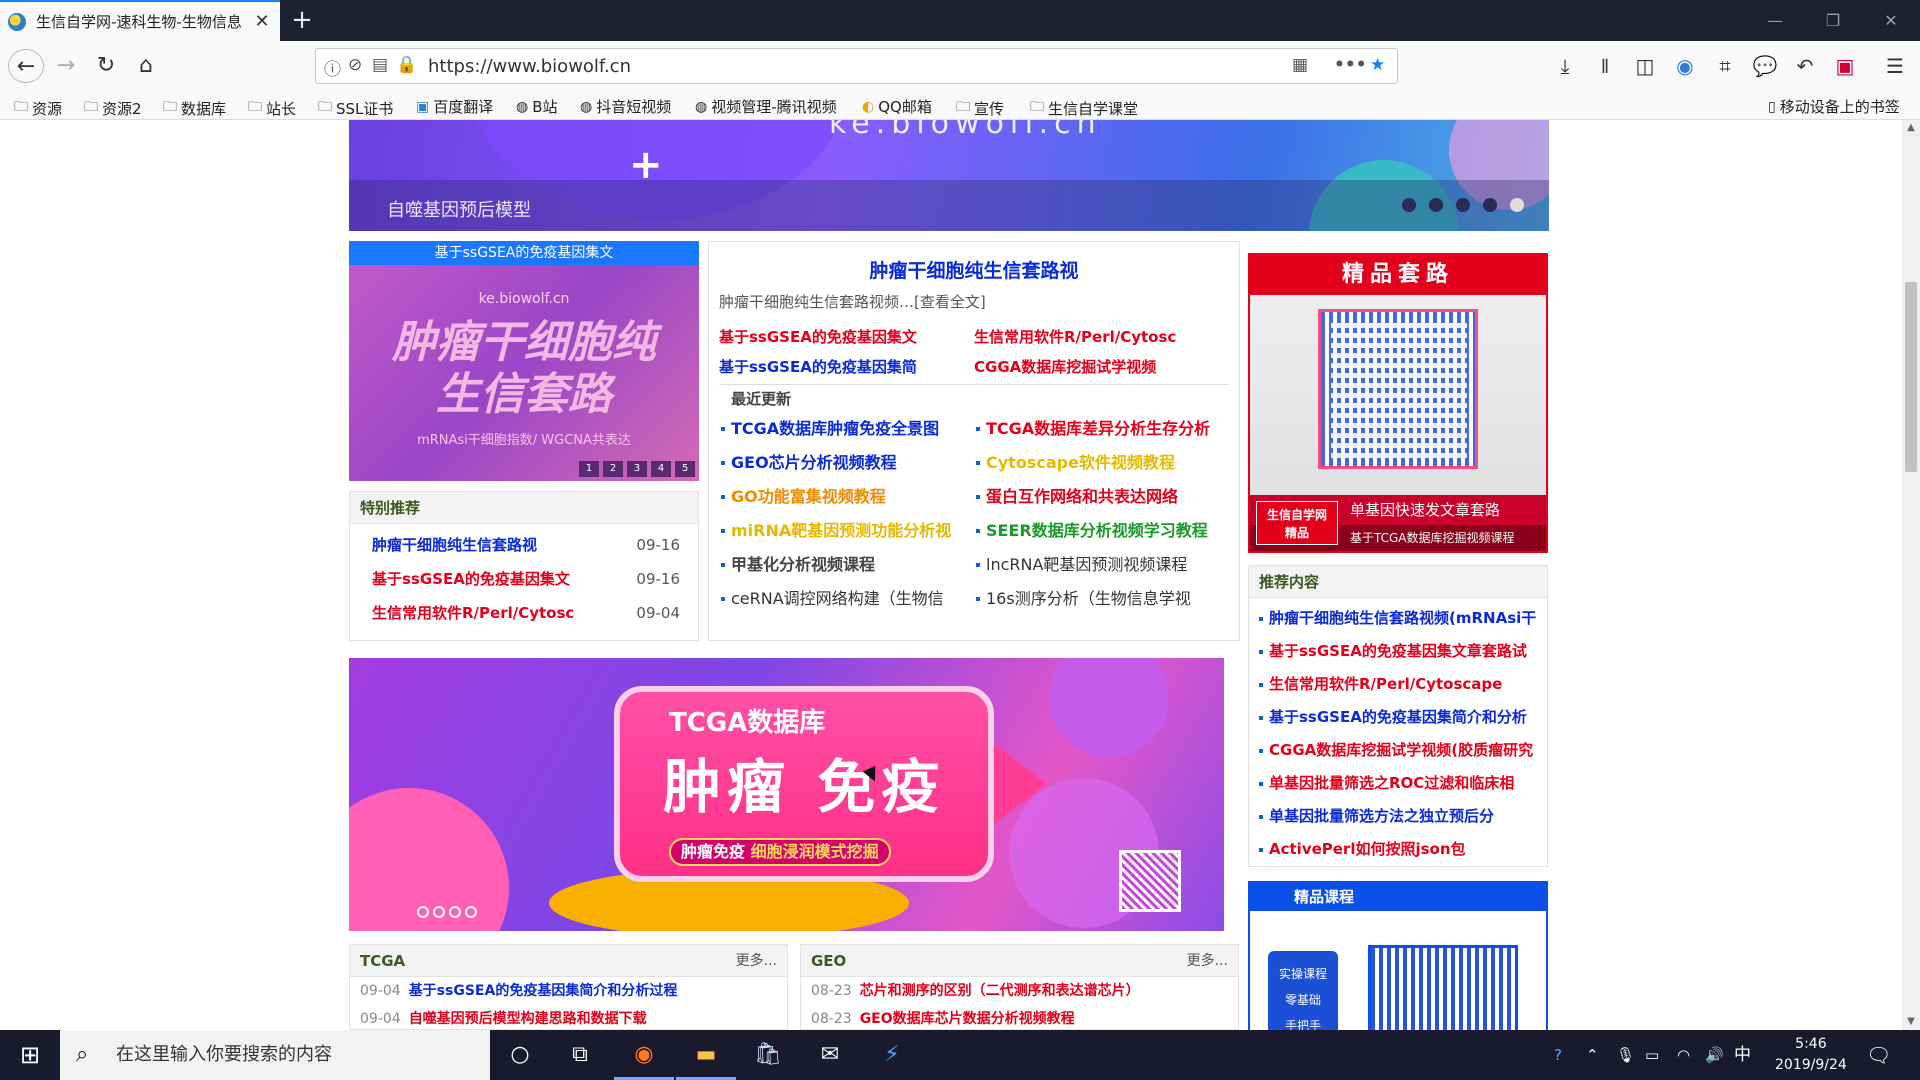  I want to click on menu-icon: ☰, so click(1895, 66).